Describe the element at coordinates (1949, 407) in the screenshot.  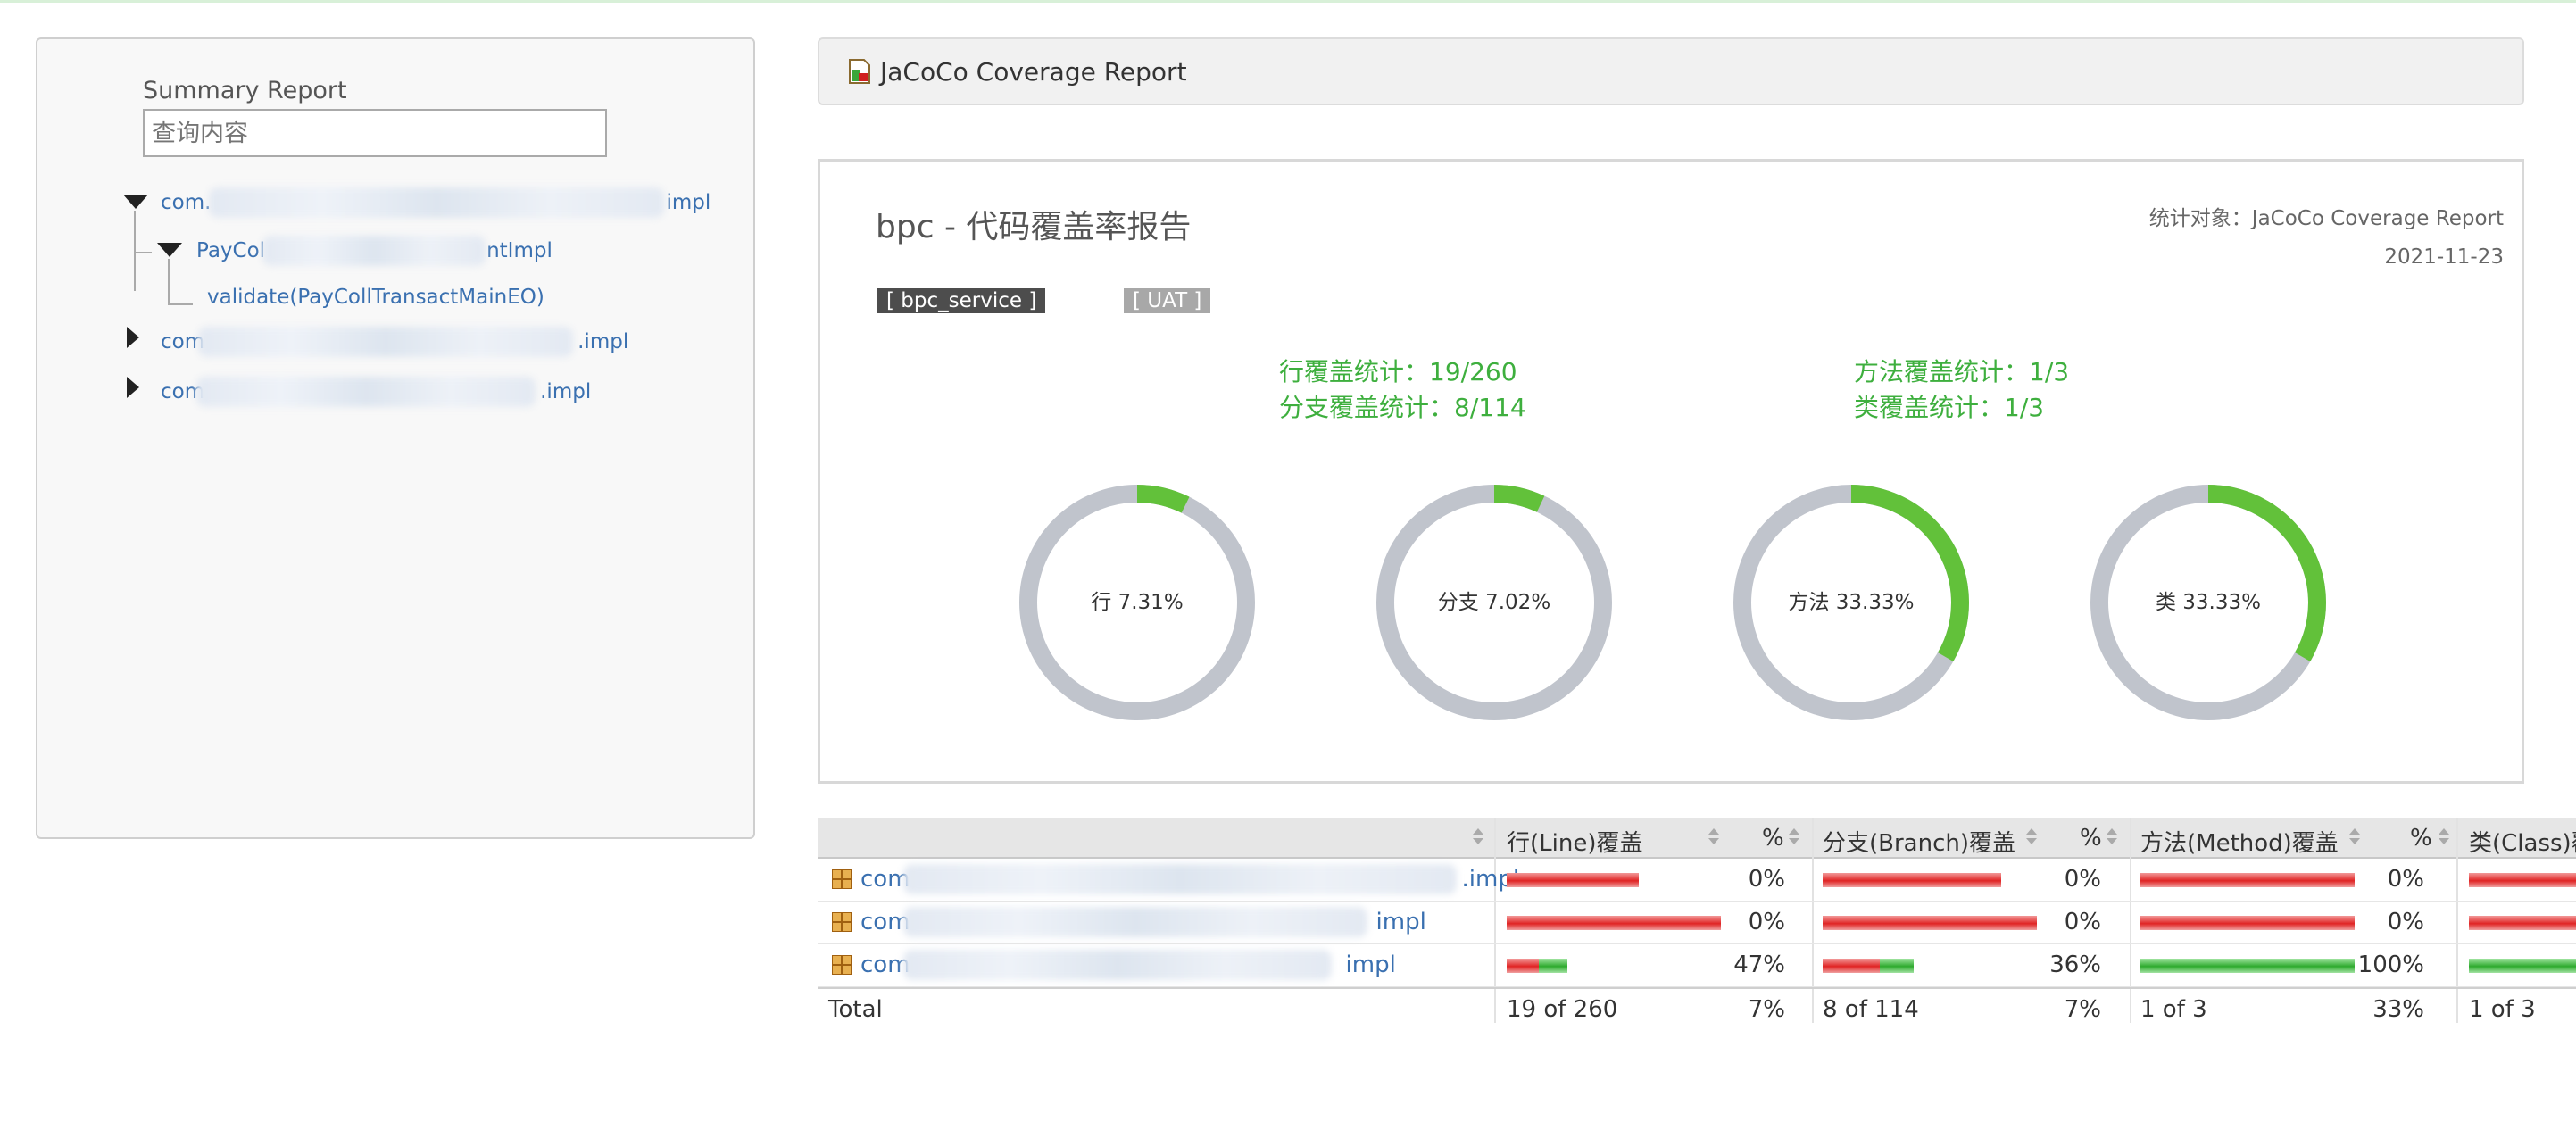
I see `class-stat: 类覆盖统计：1/3` at that location.